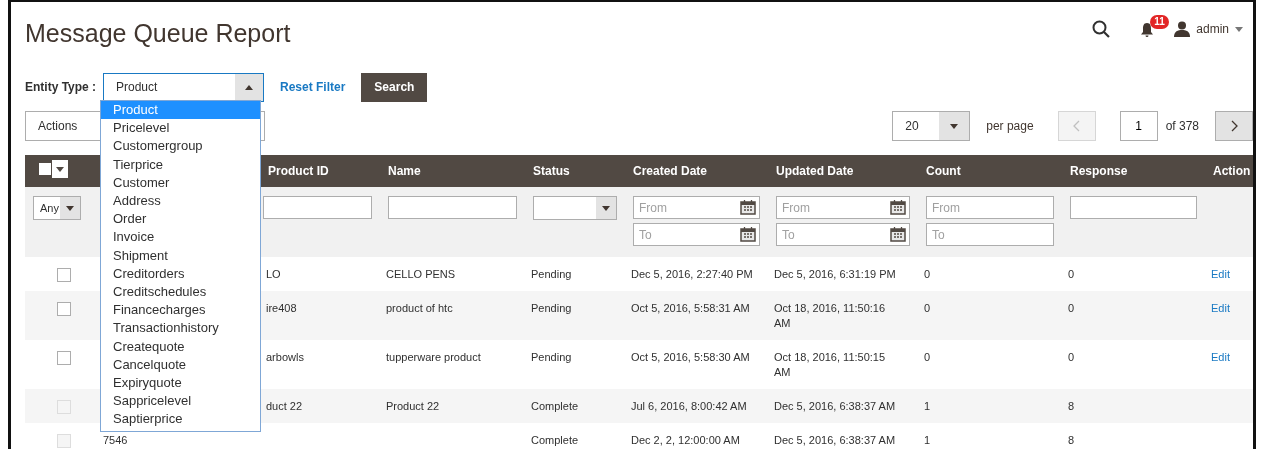 This screenshot has width=1264, height=449. I want to click on dropdown-option: Shipment, so click(180, 255).